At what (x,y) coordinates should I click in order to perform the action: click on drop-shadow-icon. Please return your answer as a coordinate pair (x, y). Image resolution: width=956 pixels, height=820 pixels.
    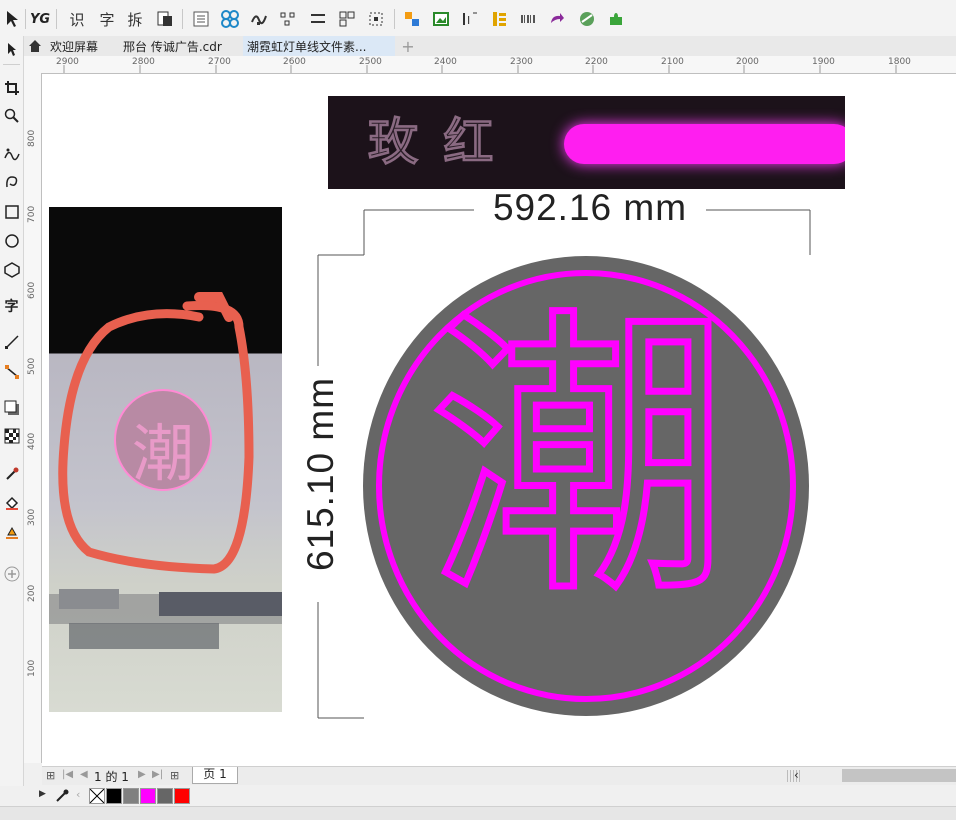
    Looking at the image, I should click on (11, 408).